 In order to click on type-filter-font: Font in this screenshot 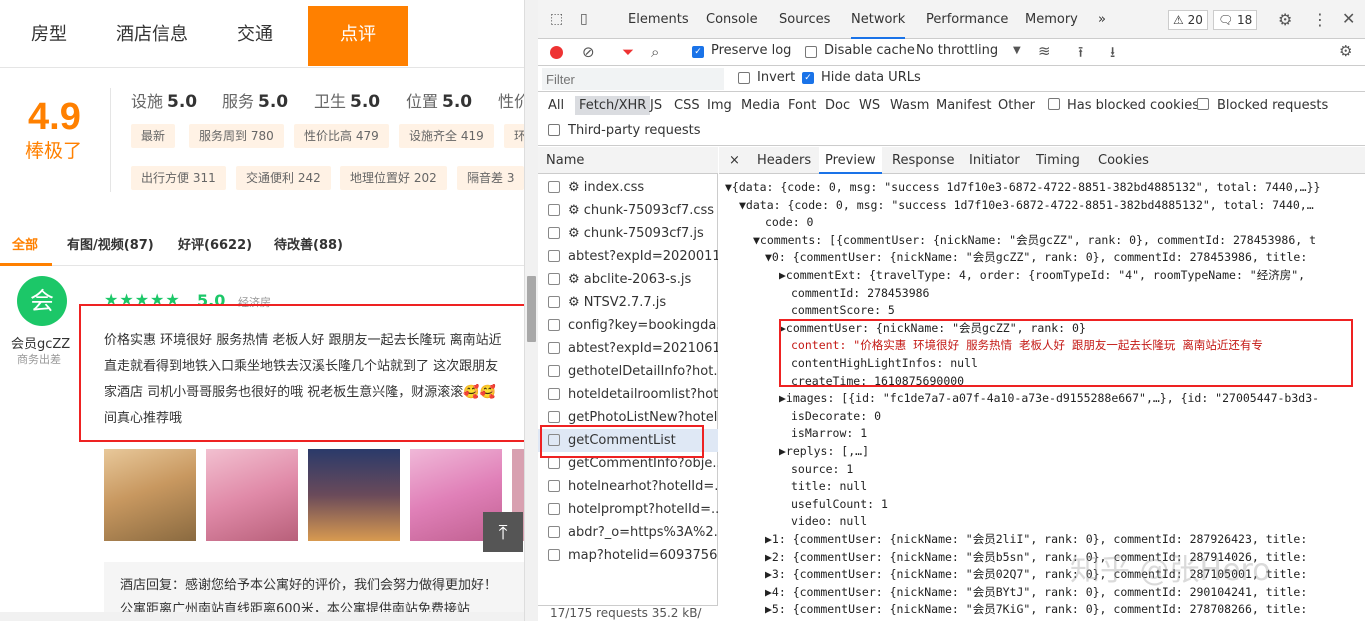, I will do `click(802, 105)`.